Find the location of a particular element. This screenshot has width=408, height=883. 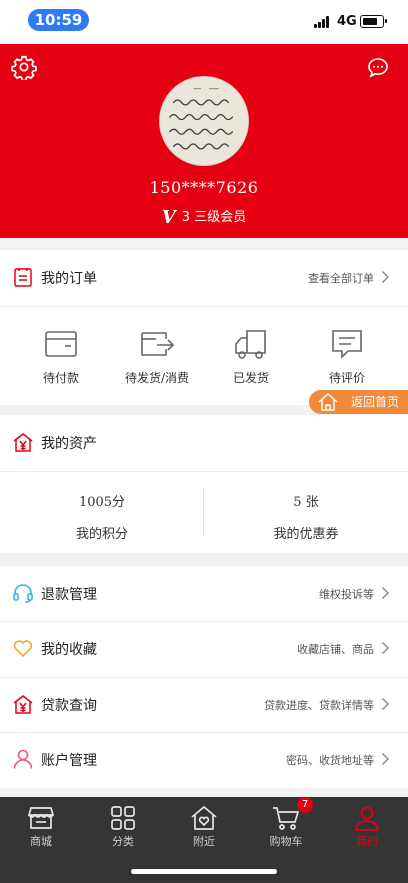

order-status-pending-shipment: 待发货/消费 is located at coordinates (157, 356).